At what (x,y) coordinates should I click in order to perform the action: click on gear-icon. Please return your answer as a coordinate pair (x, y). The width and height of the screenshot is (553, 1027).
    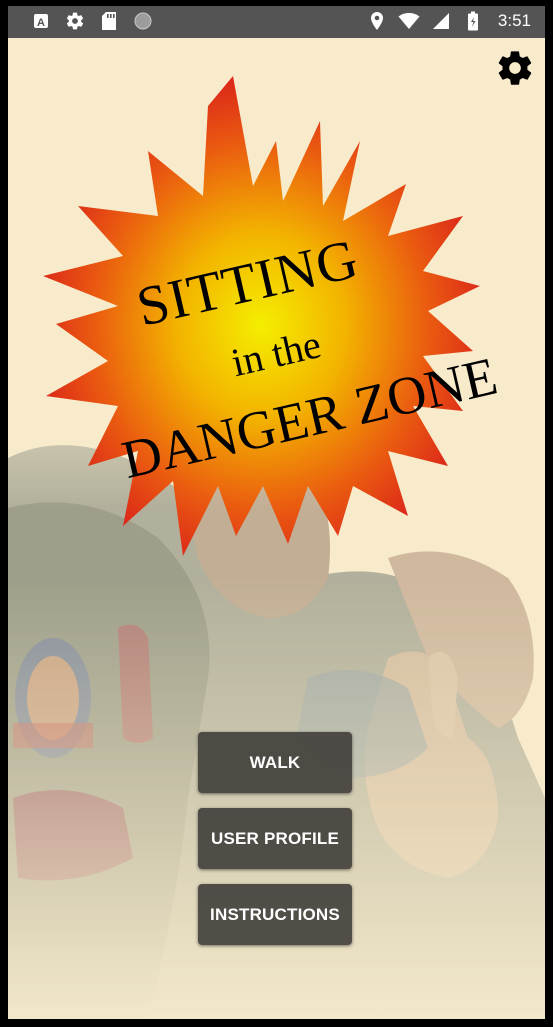
    Looking at the image, I should click on (75, 21).